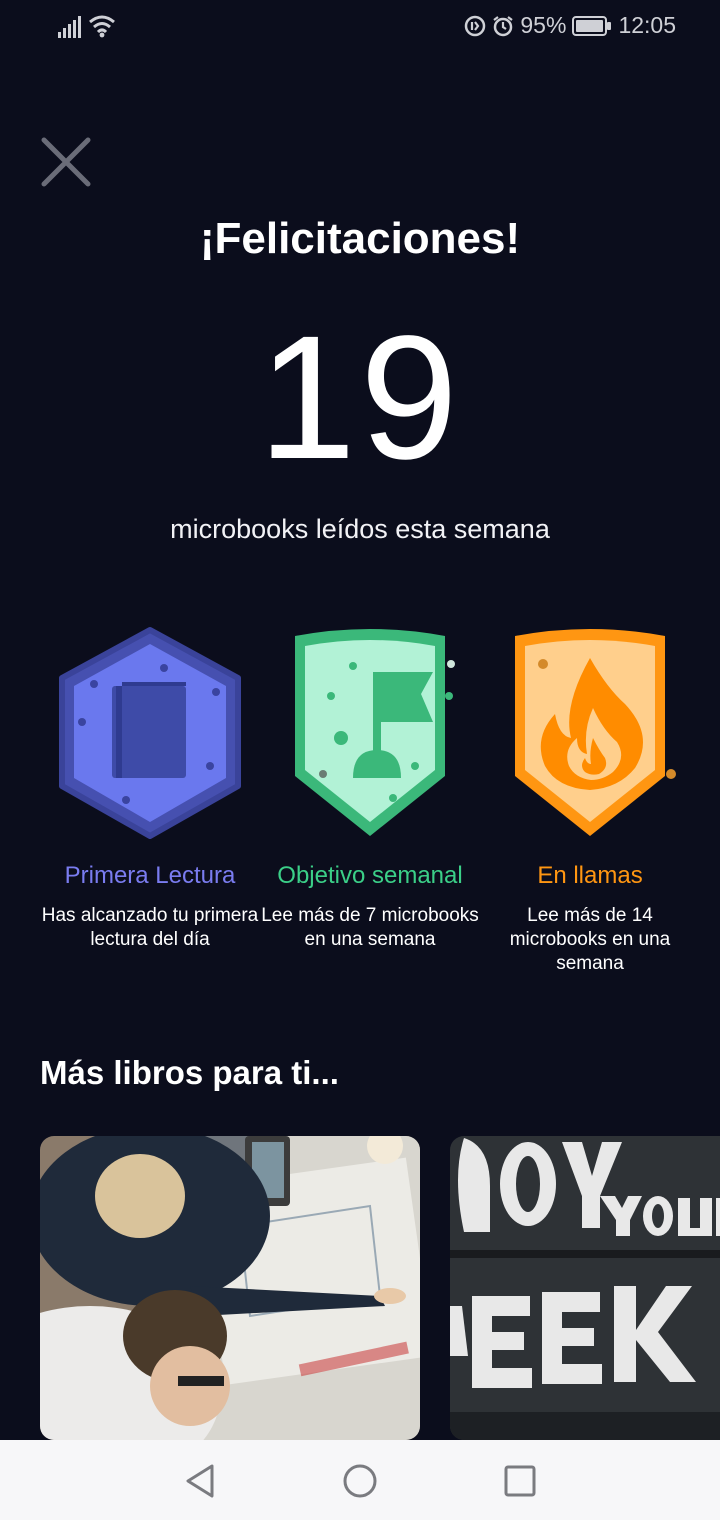  I want to click on system-navigation-bar, so click(360, 1480).